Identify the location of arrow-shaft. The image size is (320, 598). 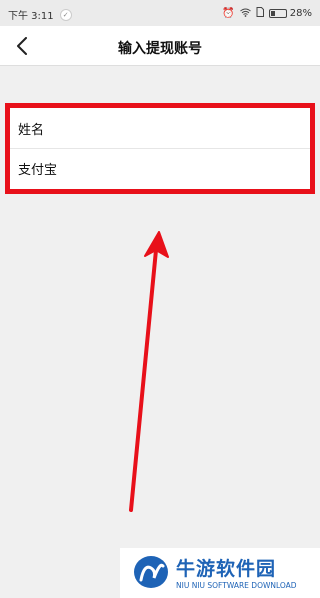
(143, 380).